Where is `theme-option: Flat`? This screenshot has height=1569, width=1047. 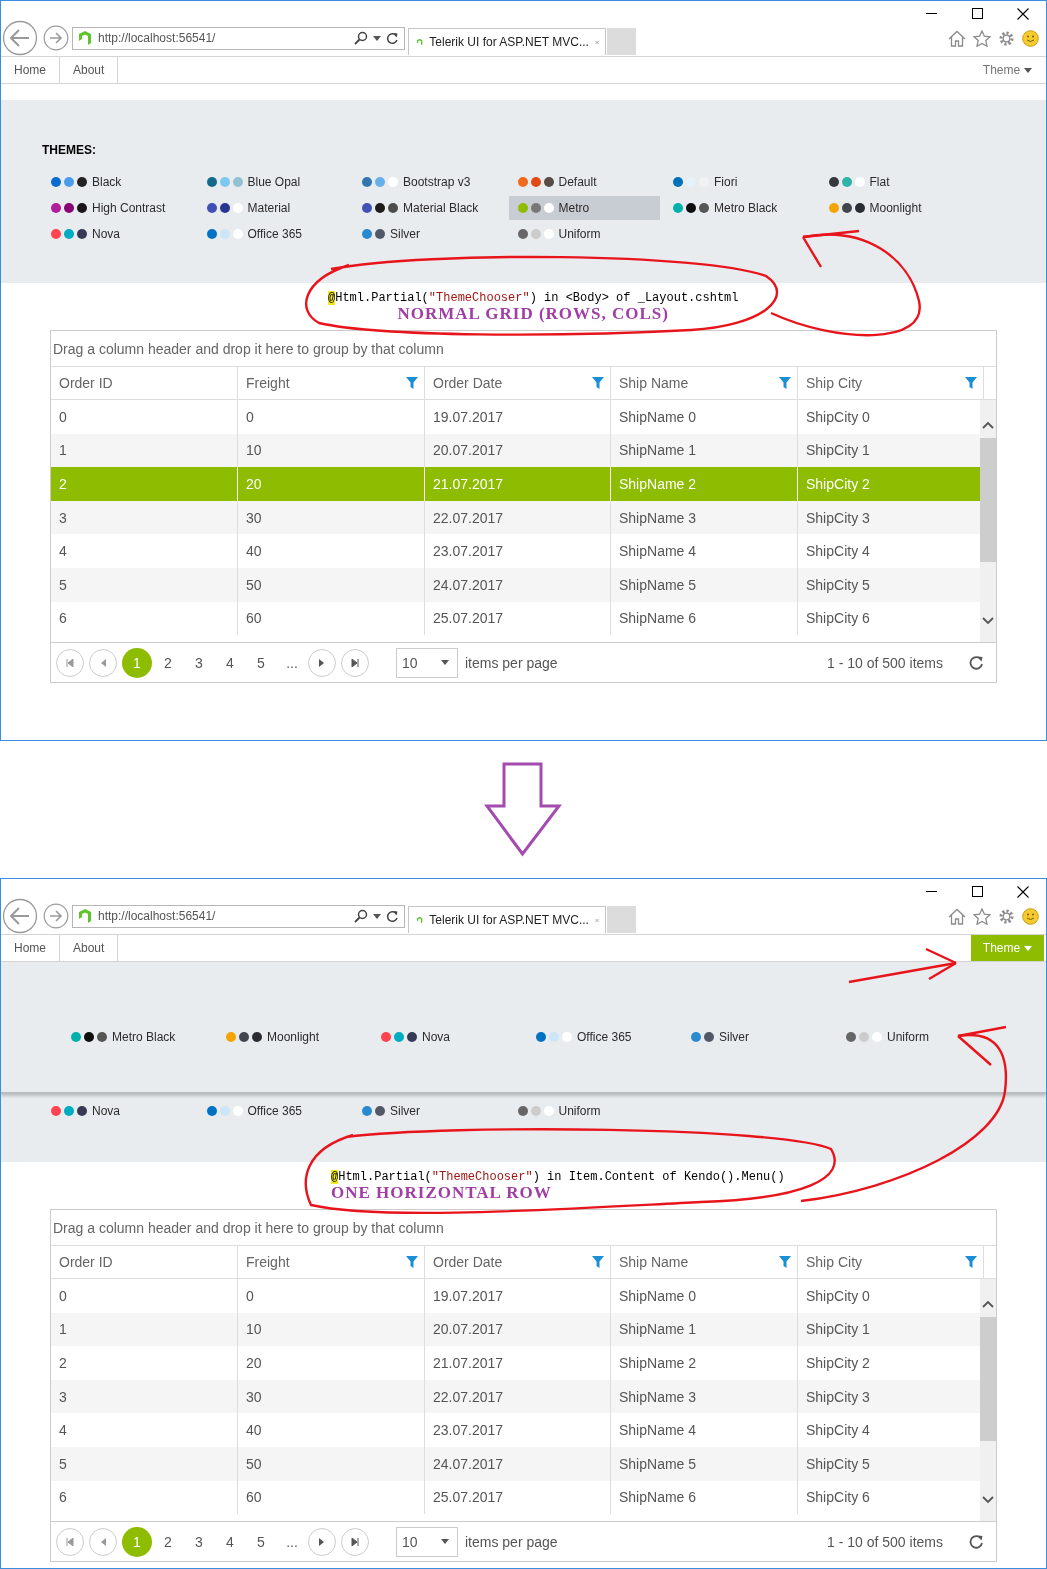 theme-option: Flat is located at coordinates (895, 182).